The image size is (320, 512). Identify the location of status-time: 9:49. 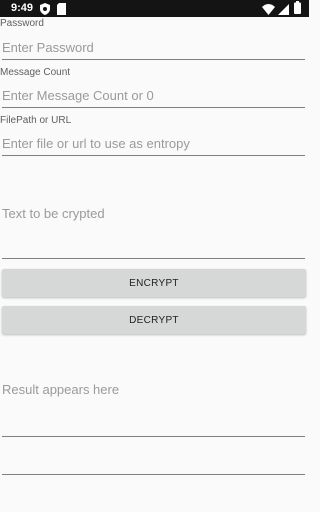
(22, 8).